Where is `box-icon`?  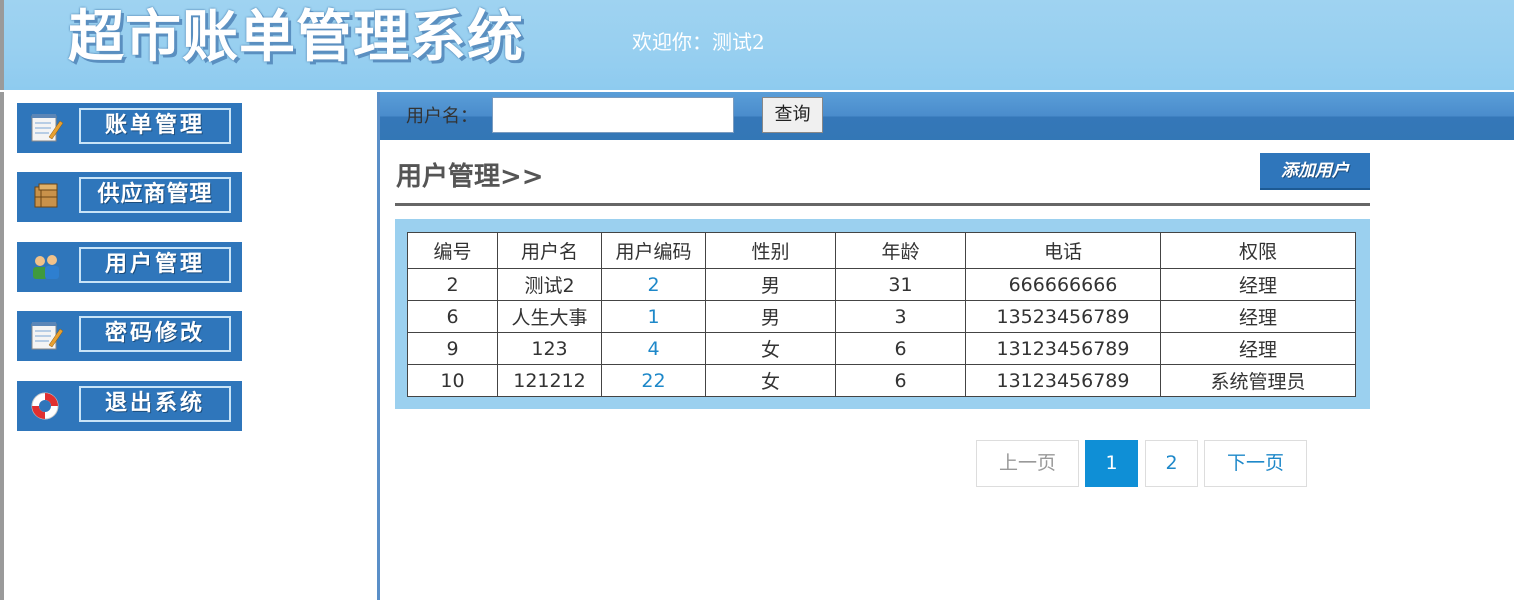
box-icon is located at coordinates (46, 195).